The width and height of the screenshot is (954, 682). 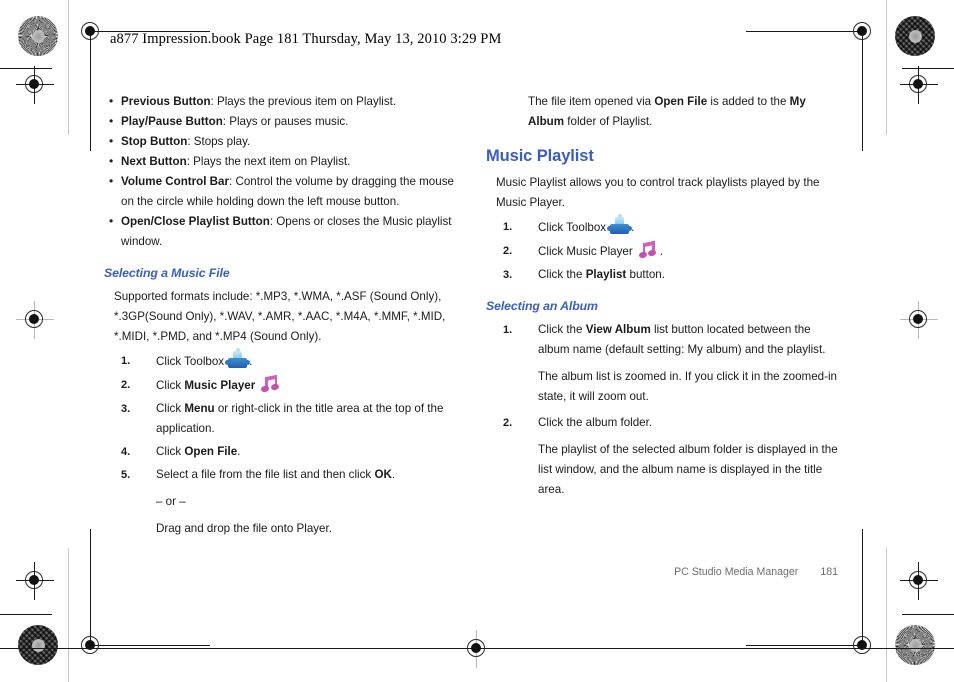 I want to click on registration-target-bottom-left, so click(x=142, y=596).